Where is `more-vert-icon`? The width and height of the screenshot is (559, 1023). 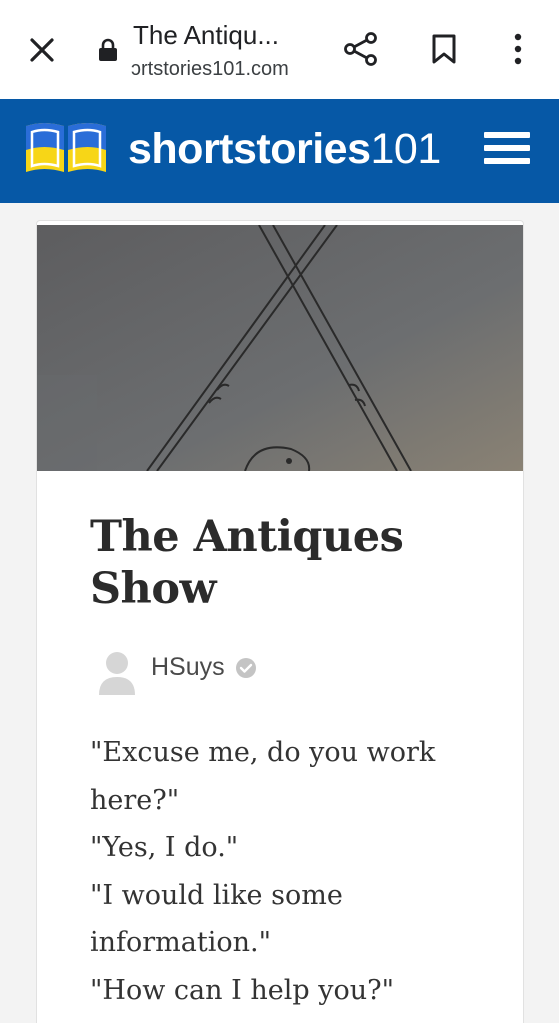
more-vert-icon is located at coordinates (518, 49).